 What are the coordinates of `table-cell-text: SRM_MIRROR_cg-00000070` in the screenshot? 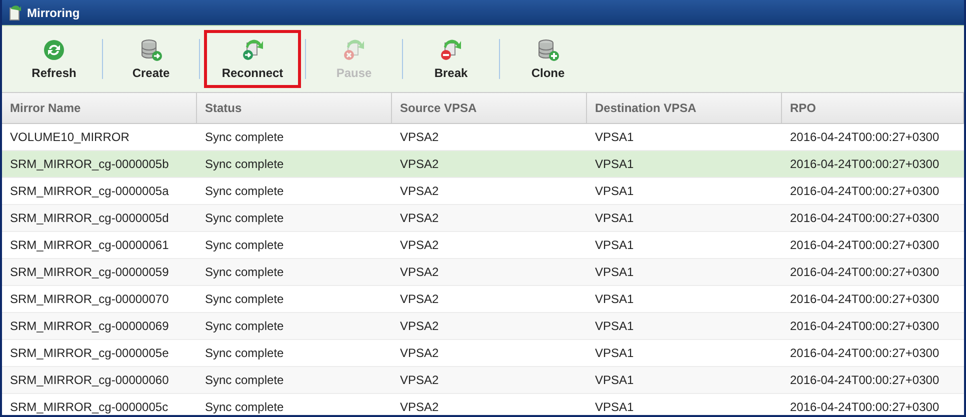 It's located at (89, 299).